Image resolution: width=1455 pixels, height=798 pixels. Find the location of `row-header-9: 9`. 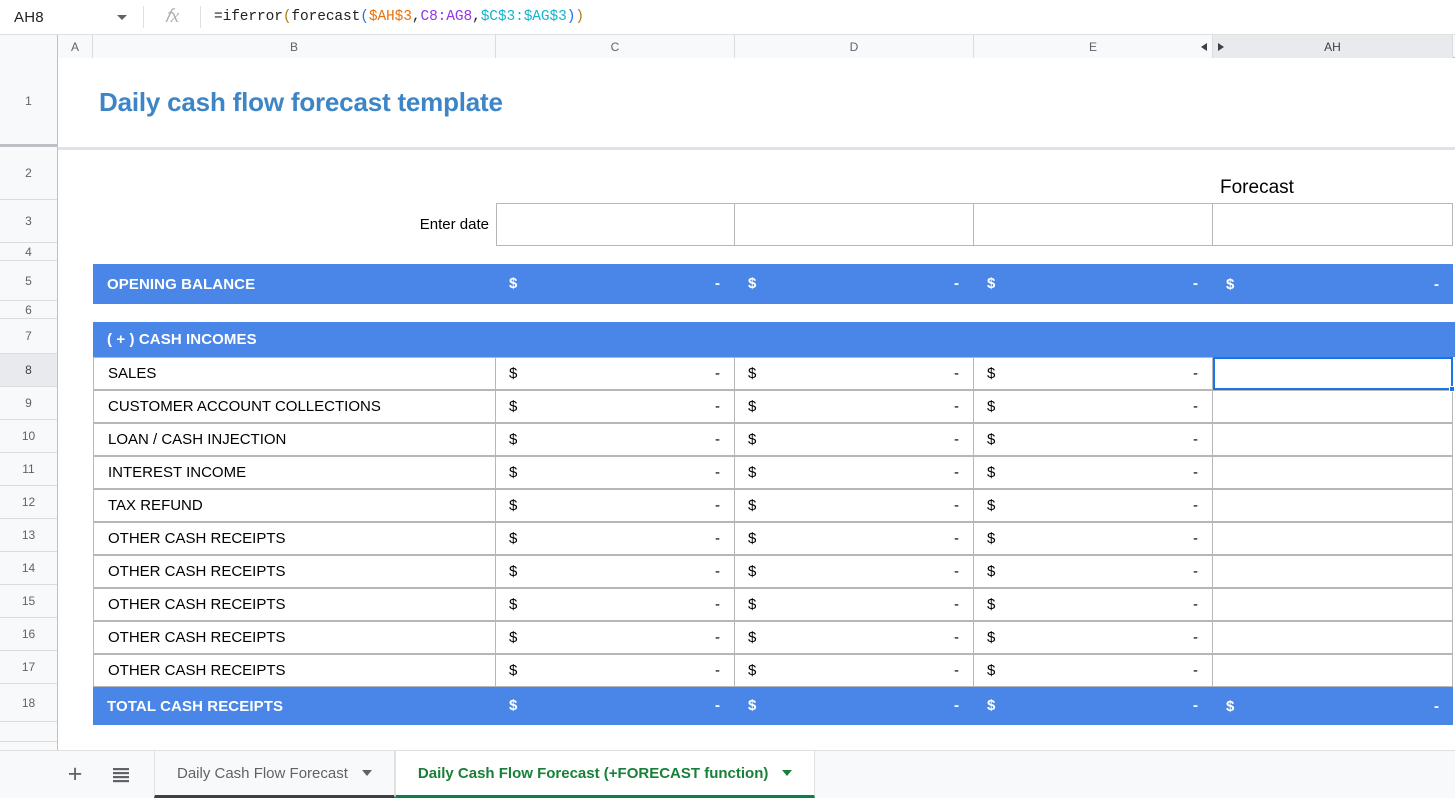

row-header-9: 9 is located at coordinates (28, 403).